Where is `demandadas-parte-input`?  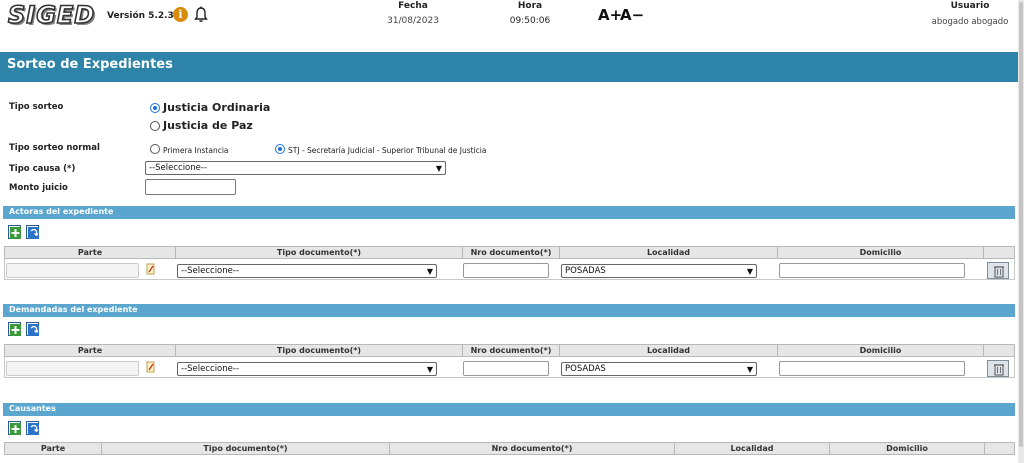 demandadas-parte-input is located at coordinates (72, 368).